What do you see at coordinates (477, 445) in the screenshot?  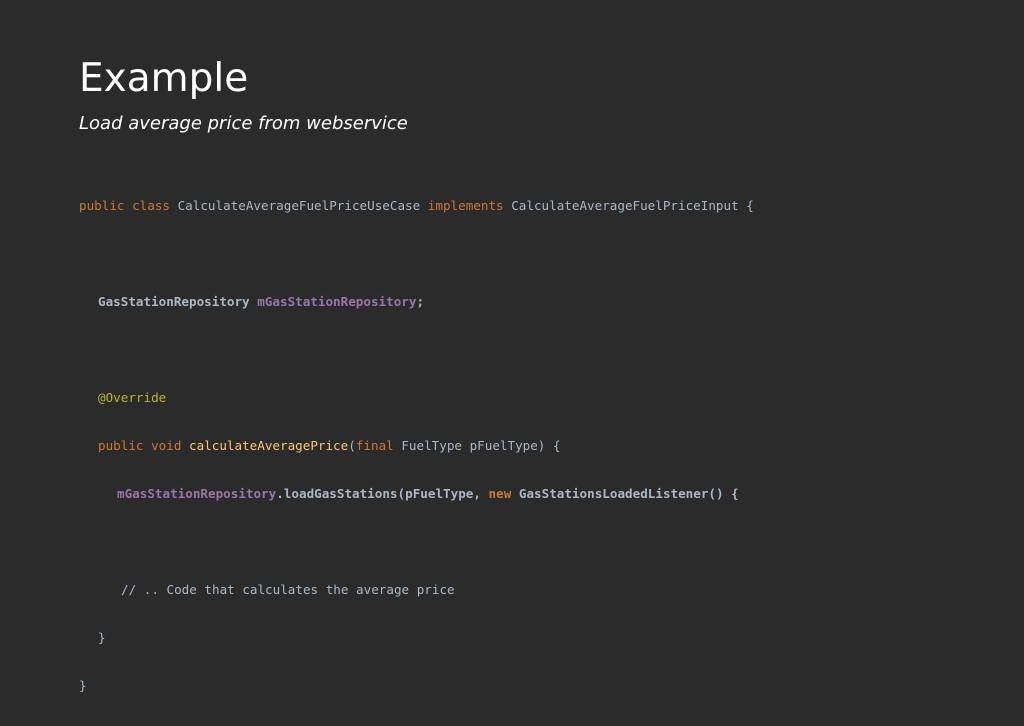 I see `code-parameters: FuelType pFuelType) {` at bounding box center [477, 445].